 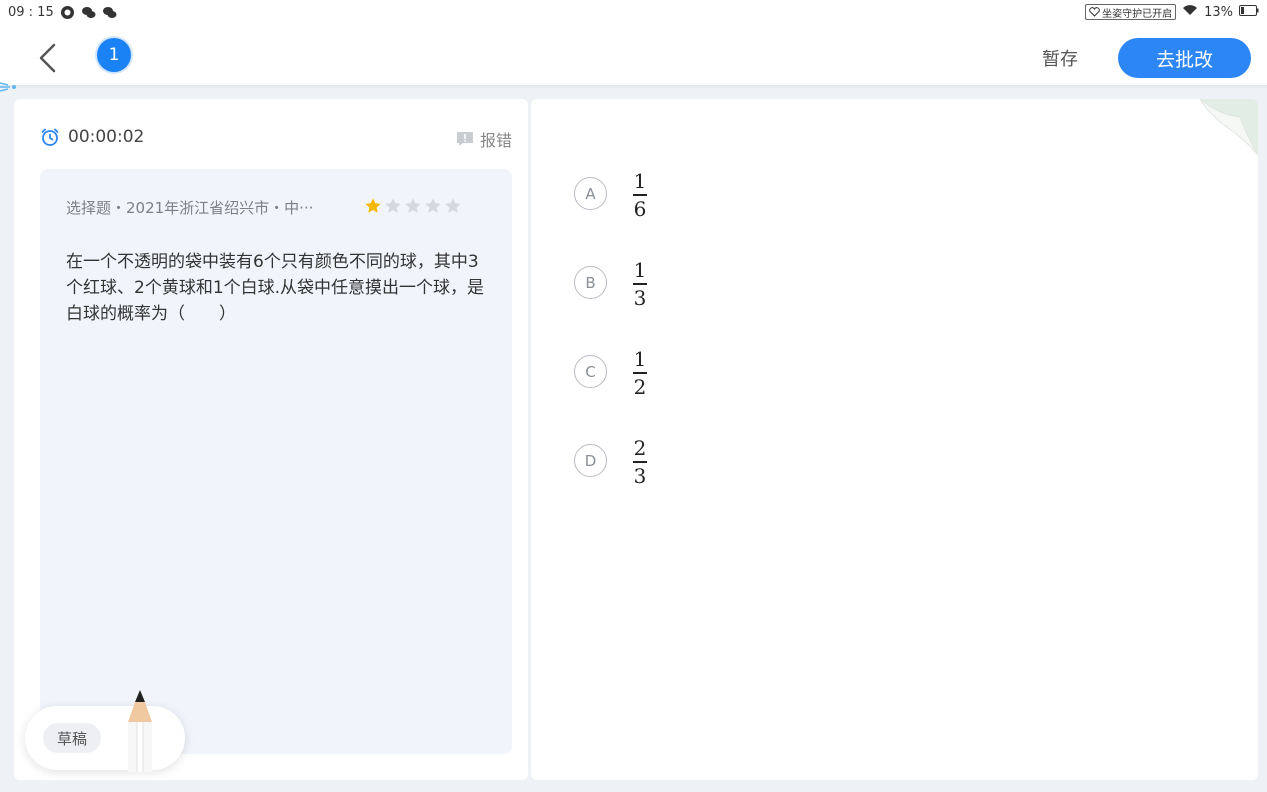 What do you see at coordinates (67, 12) in the screenshot?
I see `app-notification-icon` at bounding box center [67, 12].